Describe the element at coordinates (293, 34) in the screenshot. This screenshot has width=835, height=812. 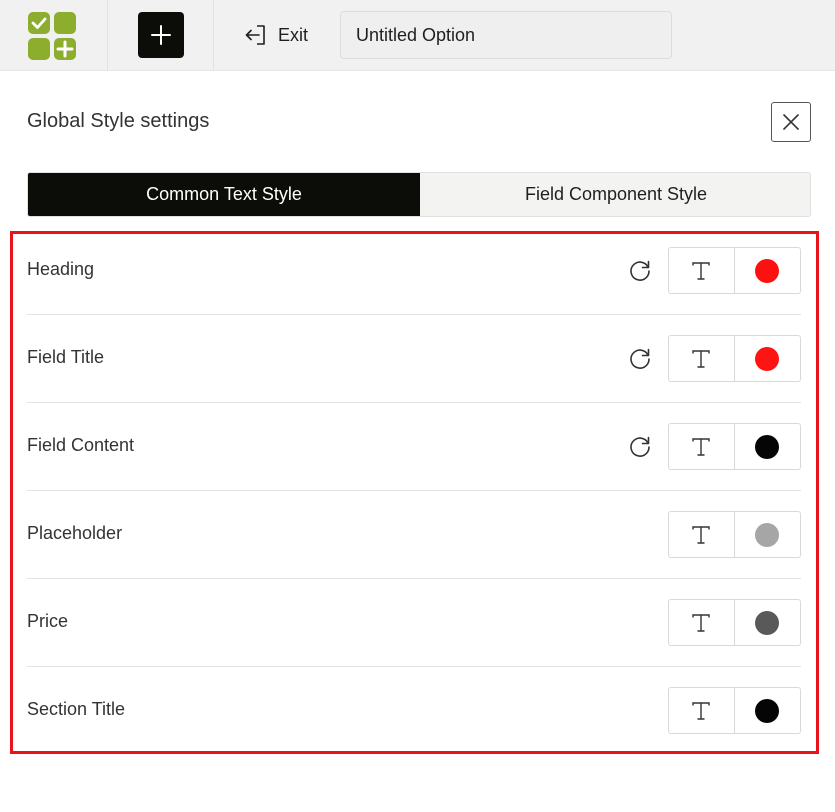
I see `exit-label: Exit` at that location.